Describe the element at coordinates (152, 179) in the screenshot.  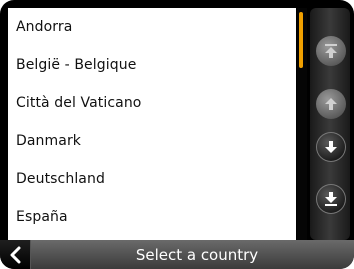
I see `list-item-deutschland: Deutschland` at that location.